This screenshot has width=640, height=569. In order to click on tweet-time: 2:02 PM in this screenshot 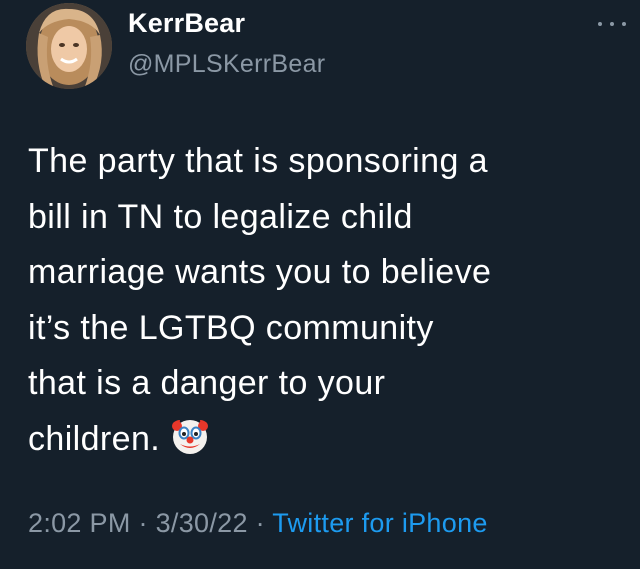, I will do `click(79, 523)`.